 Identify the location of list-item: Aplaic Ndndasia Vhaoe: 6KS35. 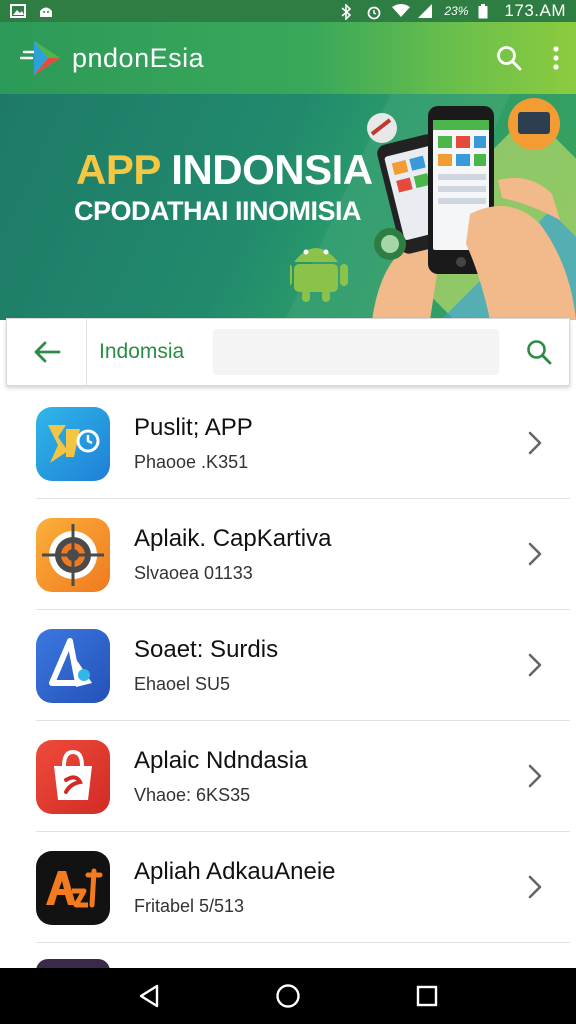
(288, 776).